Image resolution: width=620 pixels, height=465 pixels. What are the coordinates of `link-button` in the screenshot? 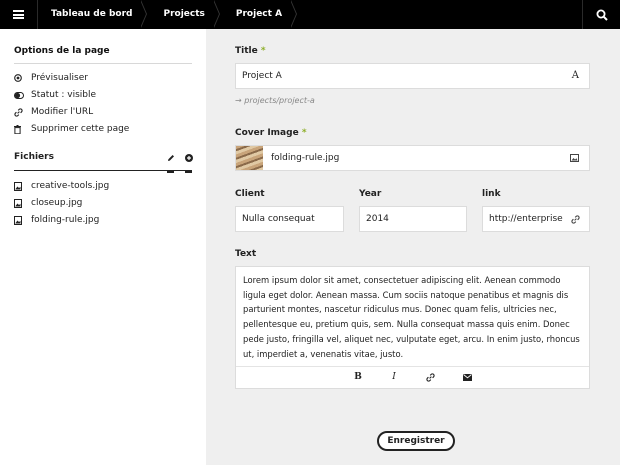 It's located at (430, 379).